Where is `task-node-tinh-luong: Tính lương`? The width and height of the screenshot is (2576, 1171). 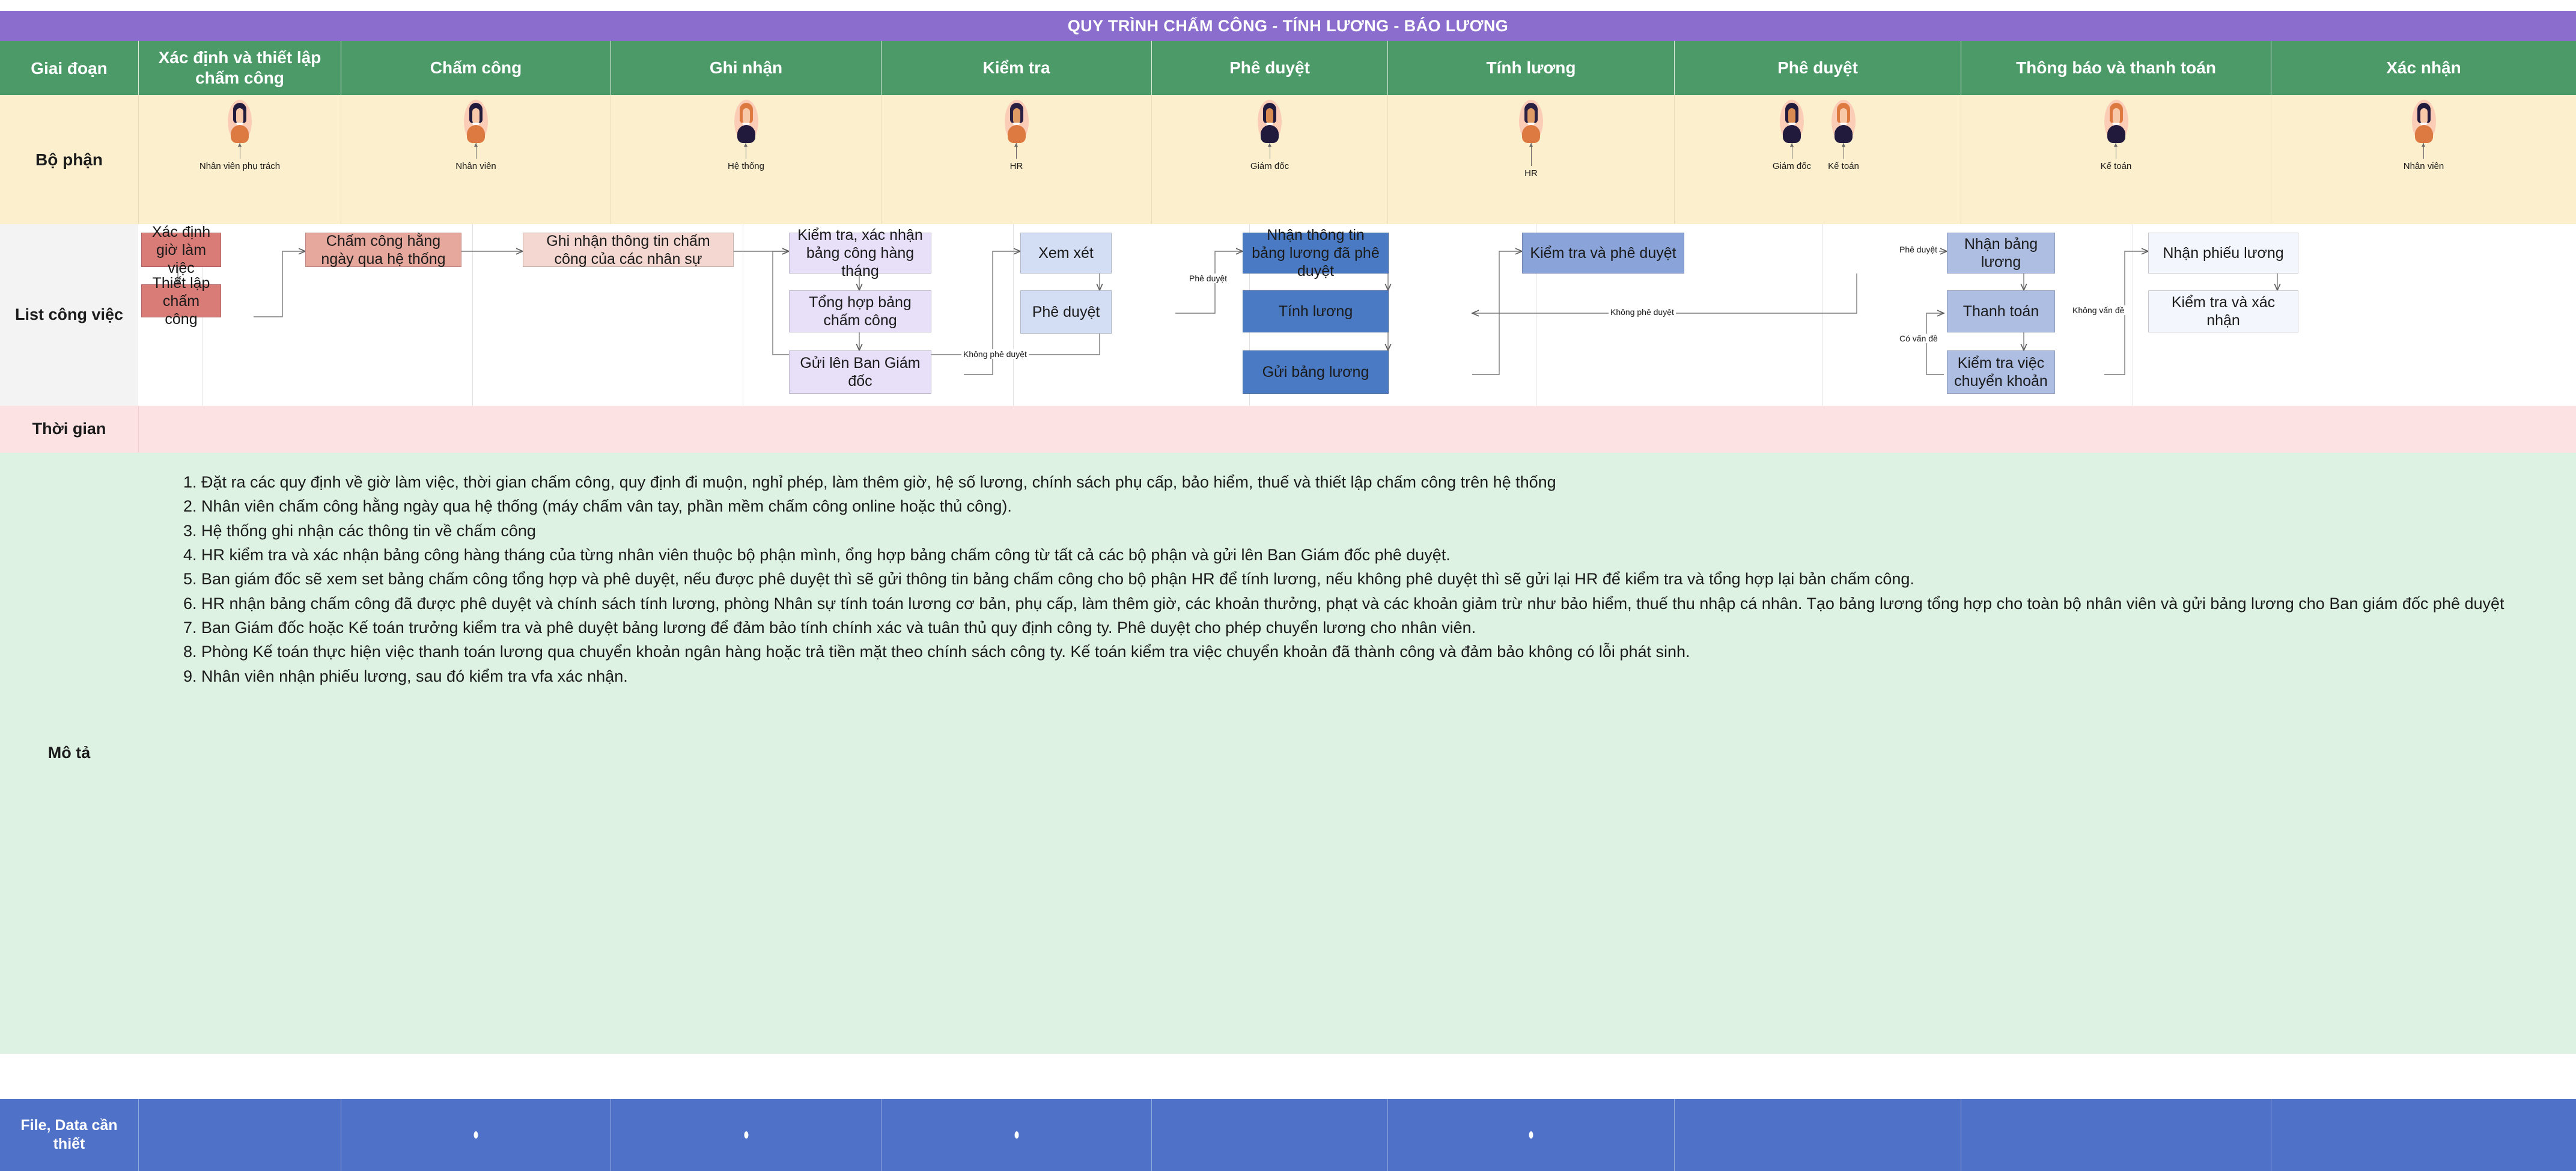
task-node-tinh-luong: Tính lương is located at coordinates (1316, 311).